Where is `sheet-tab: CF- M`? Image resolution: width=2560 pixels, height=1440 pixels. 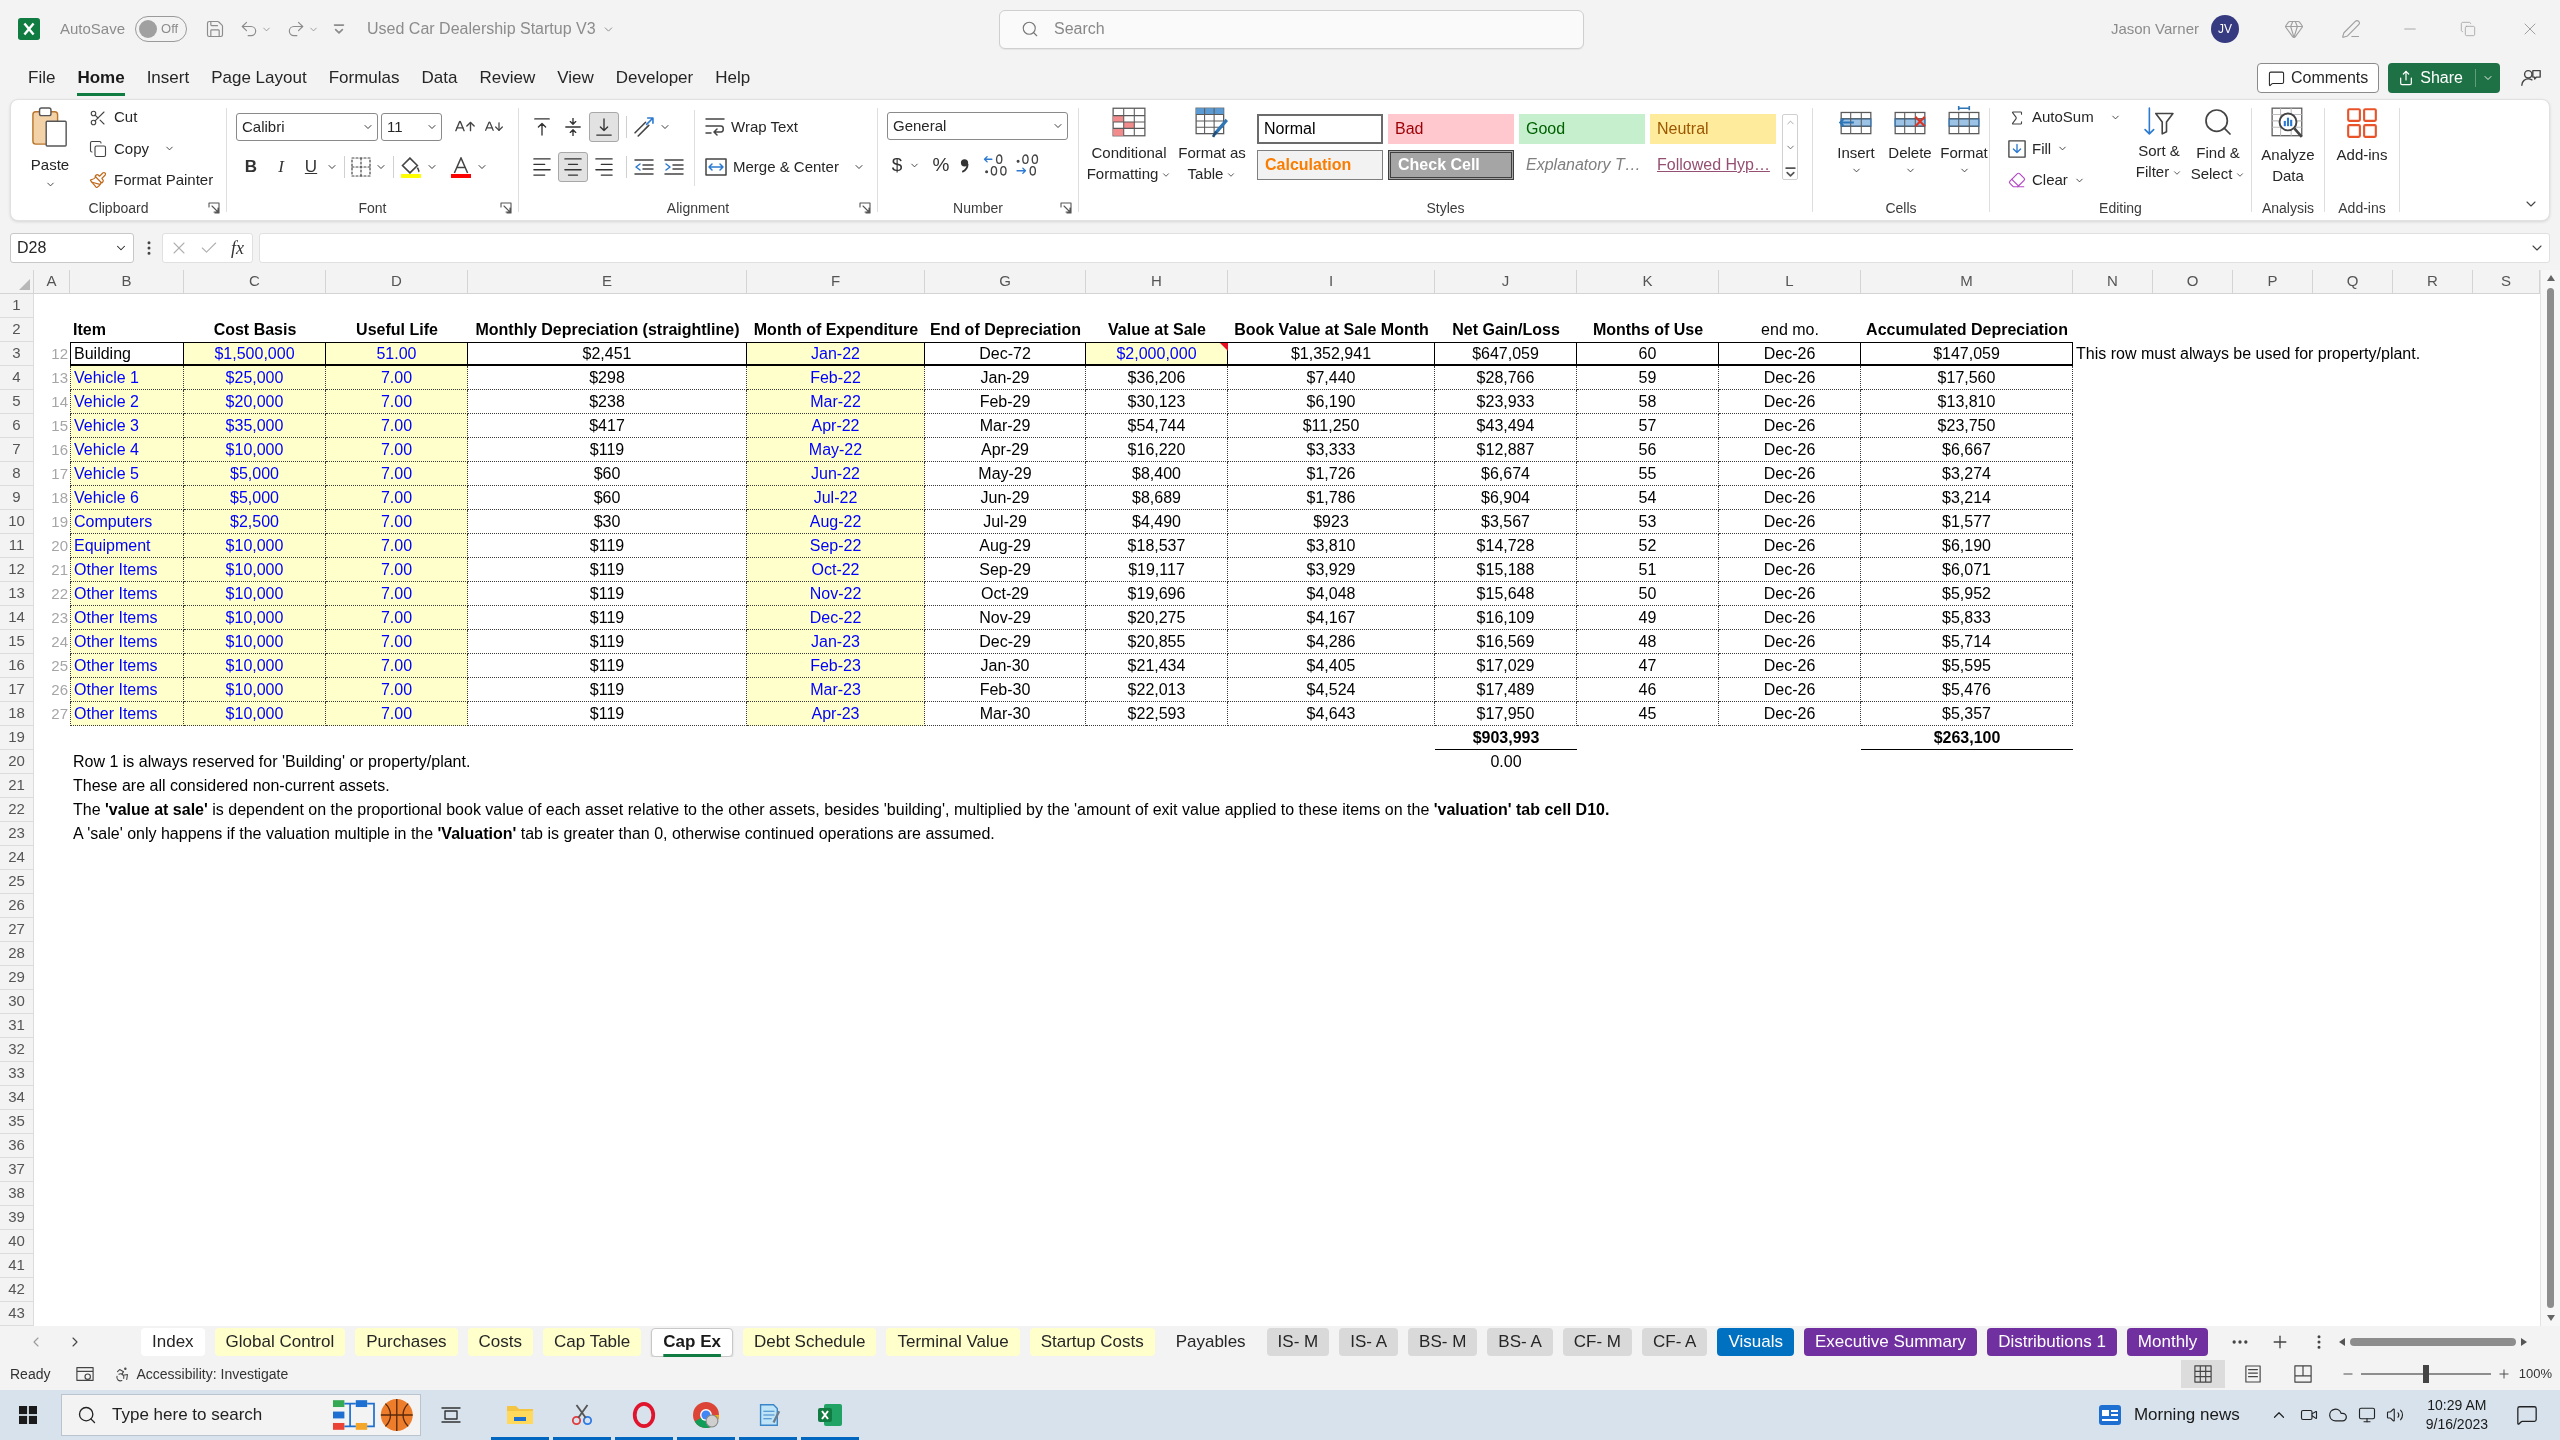
sheet-tab: CF- M is located at coordinates (1597, 1342).